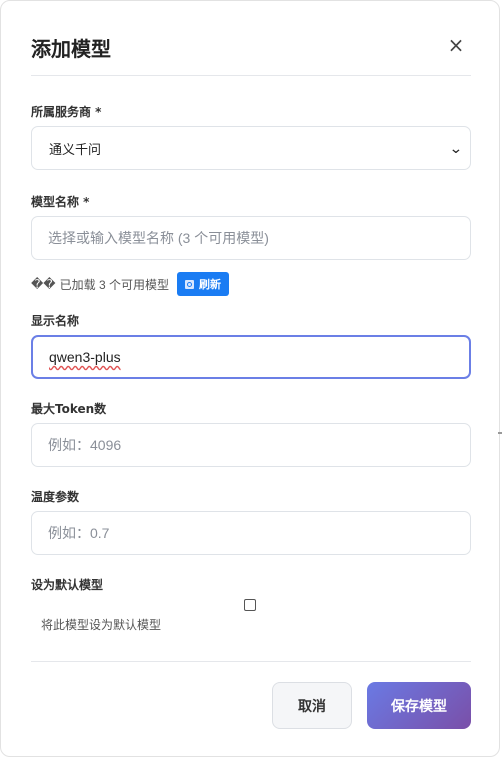 Image resolution: width=502 pixels, height=759 pixels. Describe the element at coordinates (55, 321) in the screenshot. I see `display-name-label: 显示名称` at that location.